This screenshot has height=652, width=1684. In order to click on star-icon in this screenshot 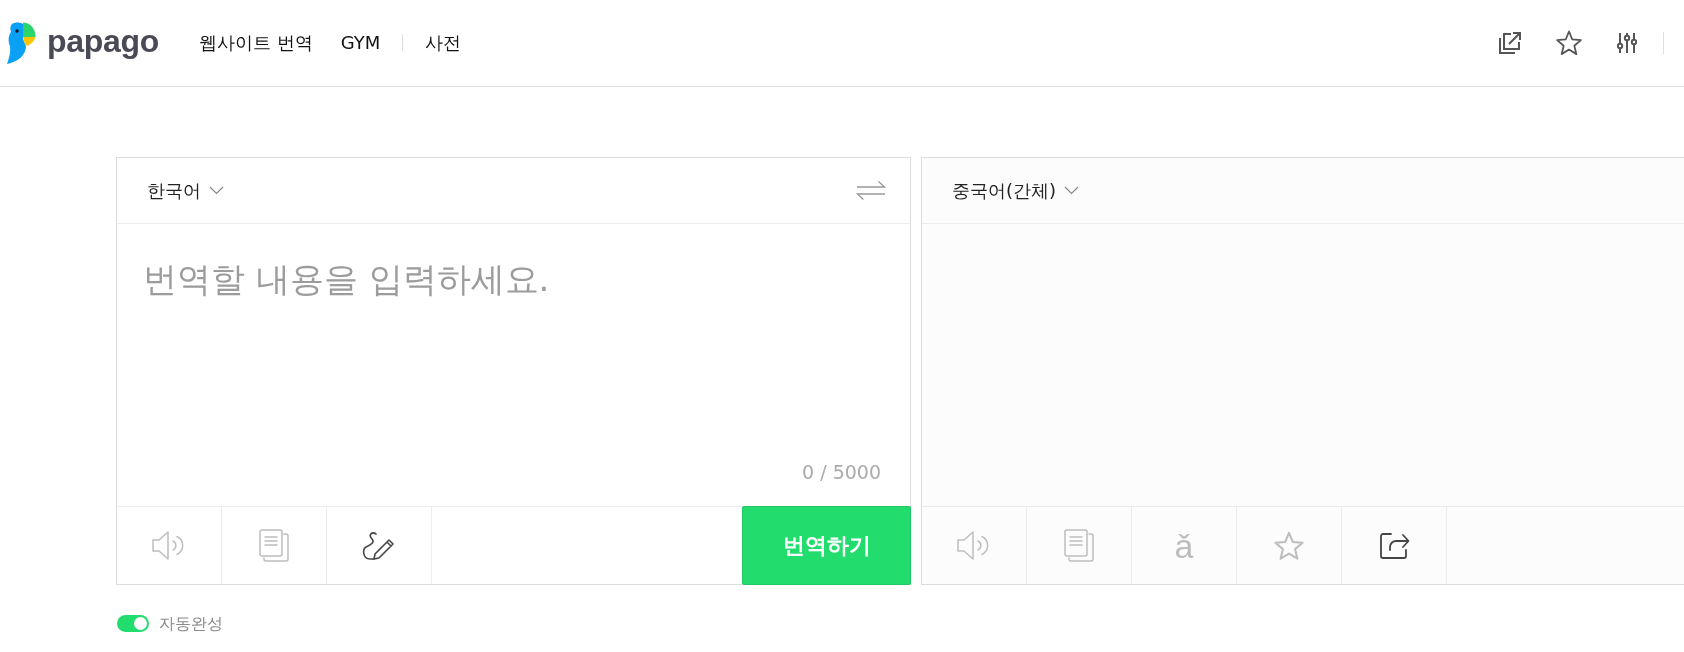, I will do `click(1569, 43)`.